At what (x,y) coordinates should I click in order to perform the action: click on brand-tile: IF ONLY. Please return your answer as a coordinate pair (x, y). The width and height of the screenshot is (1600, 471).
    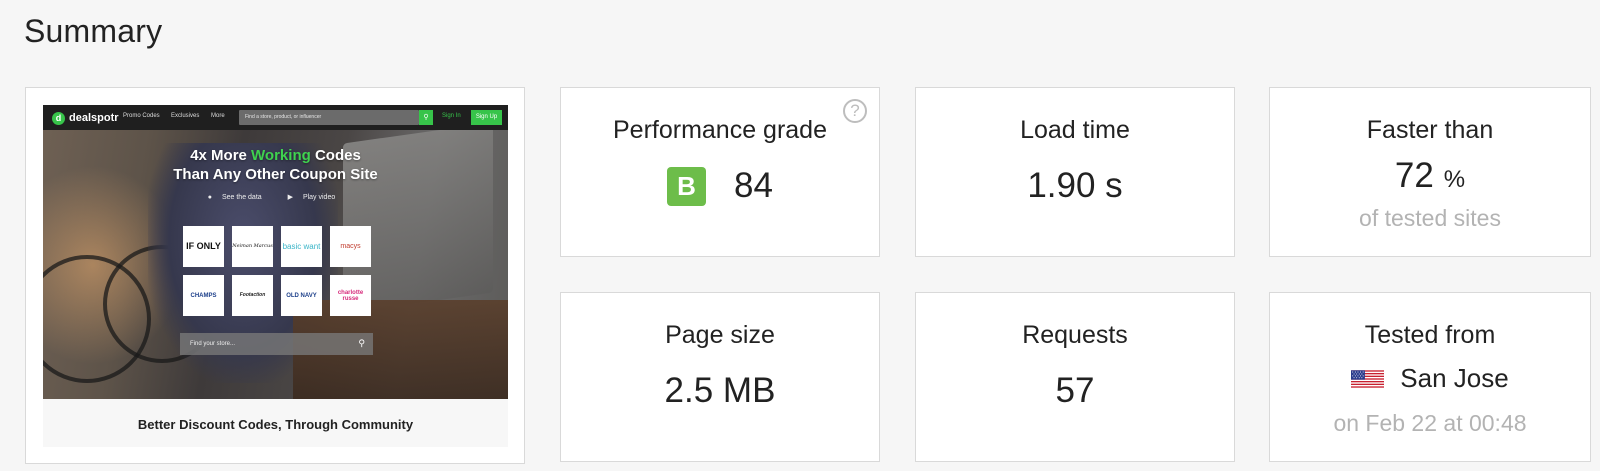
    Looking at the image, I should click on (203, 246).